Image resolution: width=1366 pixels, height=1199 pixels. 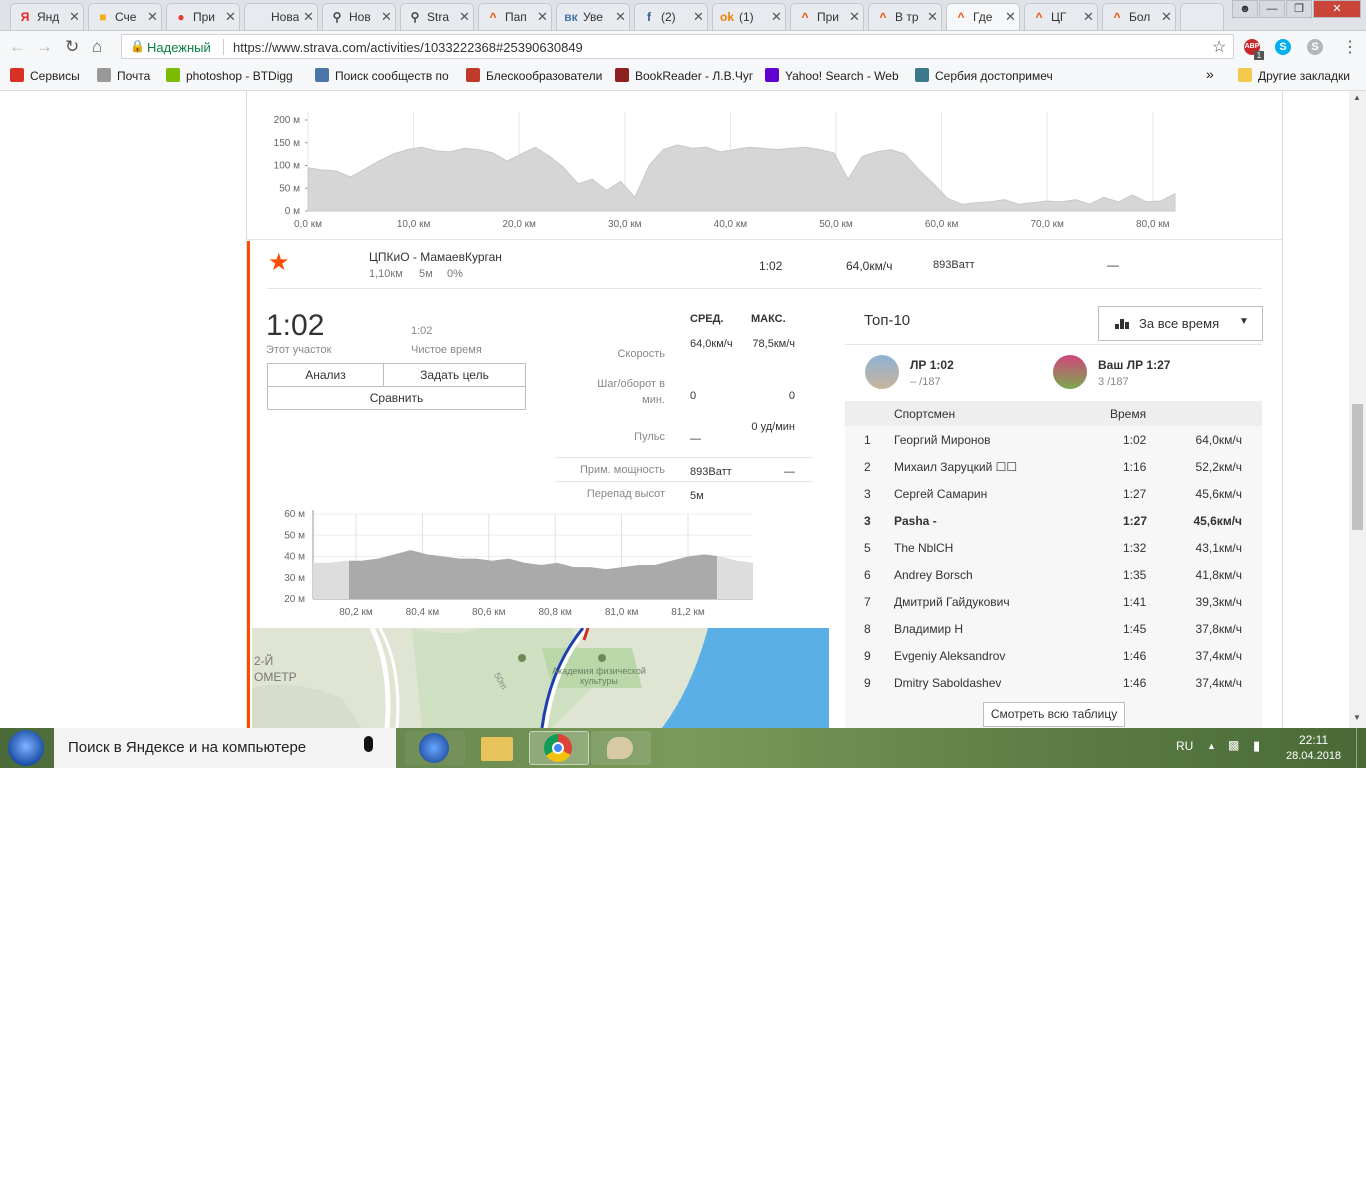 What do you see at coordinates (1053, 494) in the screenshot?
I see `leaderboard-row: 3 Сергей Самарин 1:27 45,6км/ч` at bounding box center [1053, 494].